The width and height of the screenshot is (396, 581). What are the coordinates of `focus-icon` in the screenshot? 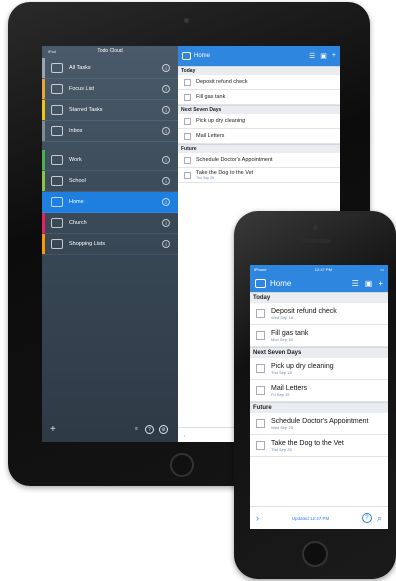 It's located at (57, 89).